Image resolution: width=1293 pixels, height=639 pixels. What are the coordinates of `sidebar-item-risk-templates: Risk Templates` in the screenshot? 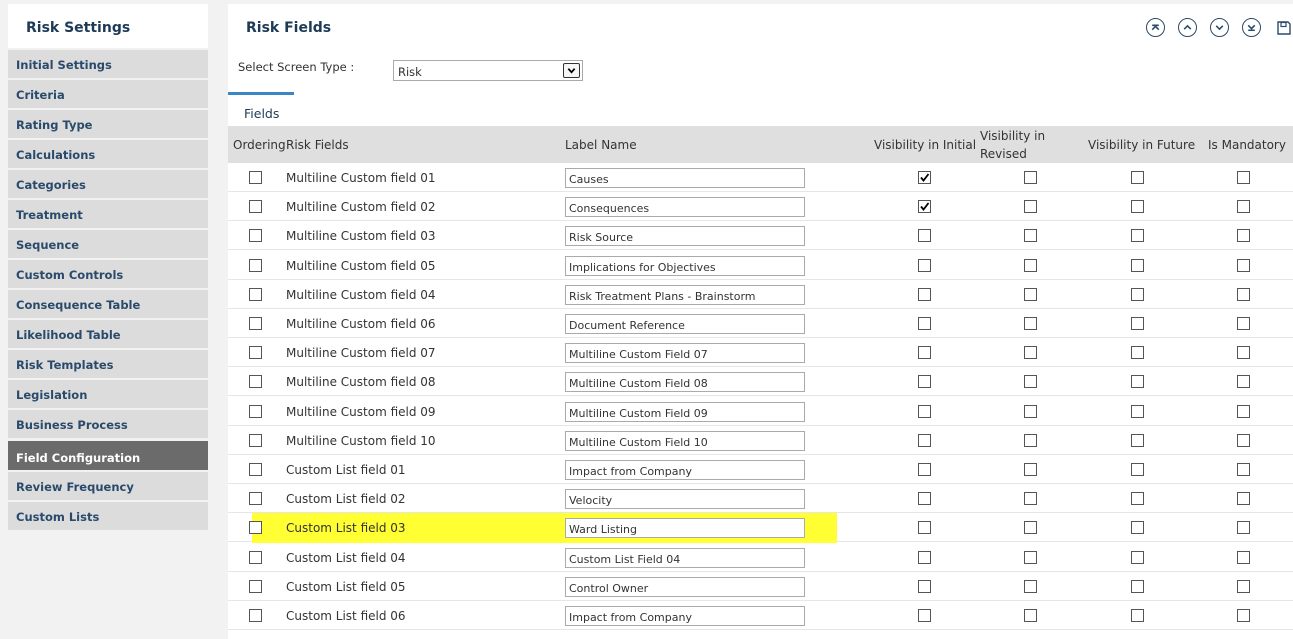 It's located at (108, 364).